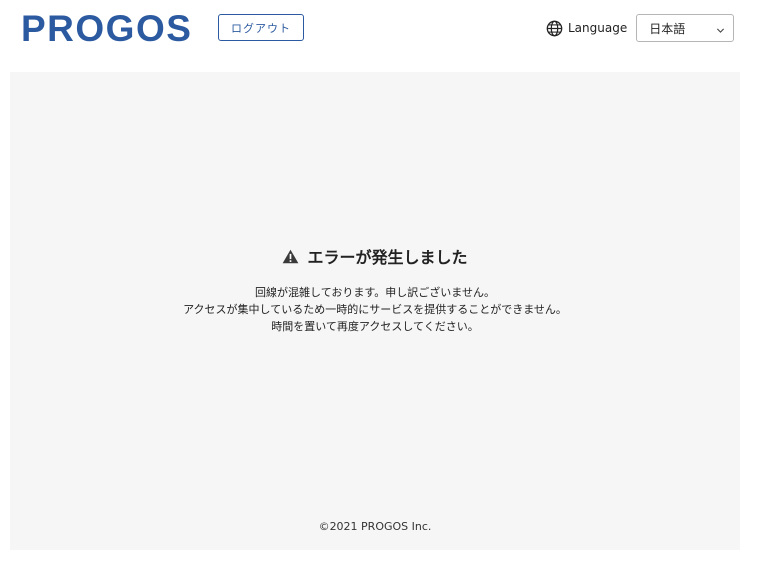 This screenshot has width=762, height=568. What do you see at coordinates (381, 29) in the screenshot?
I see `header: PROGOS ログアウト Language 日本語` at bounding box center [381, 29].